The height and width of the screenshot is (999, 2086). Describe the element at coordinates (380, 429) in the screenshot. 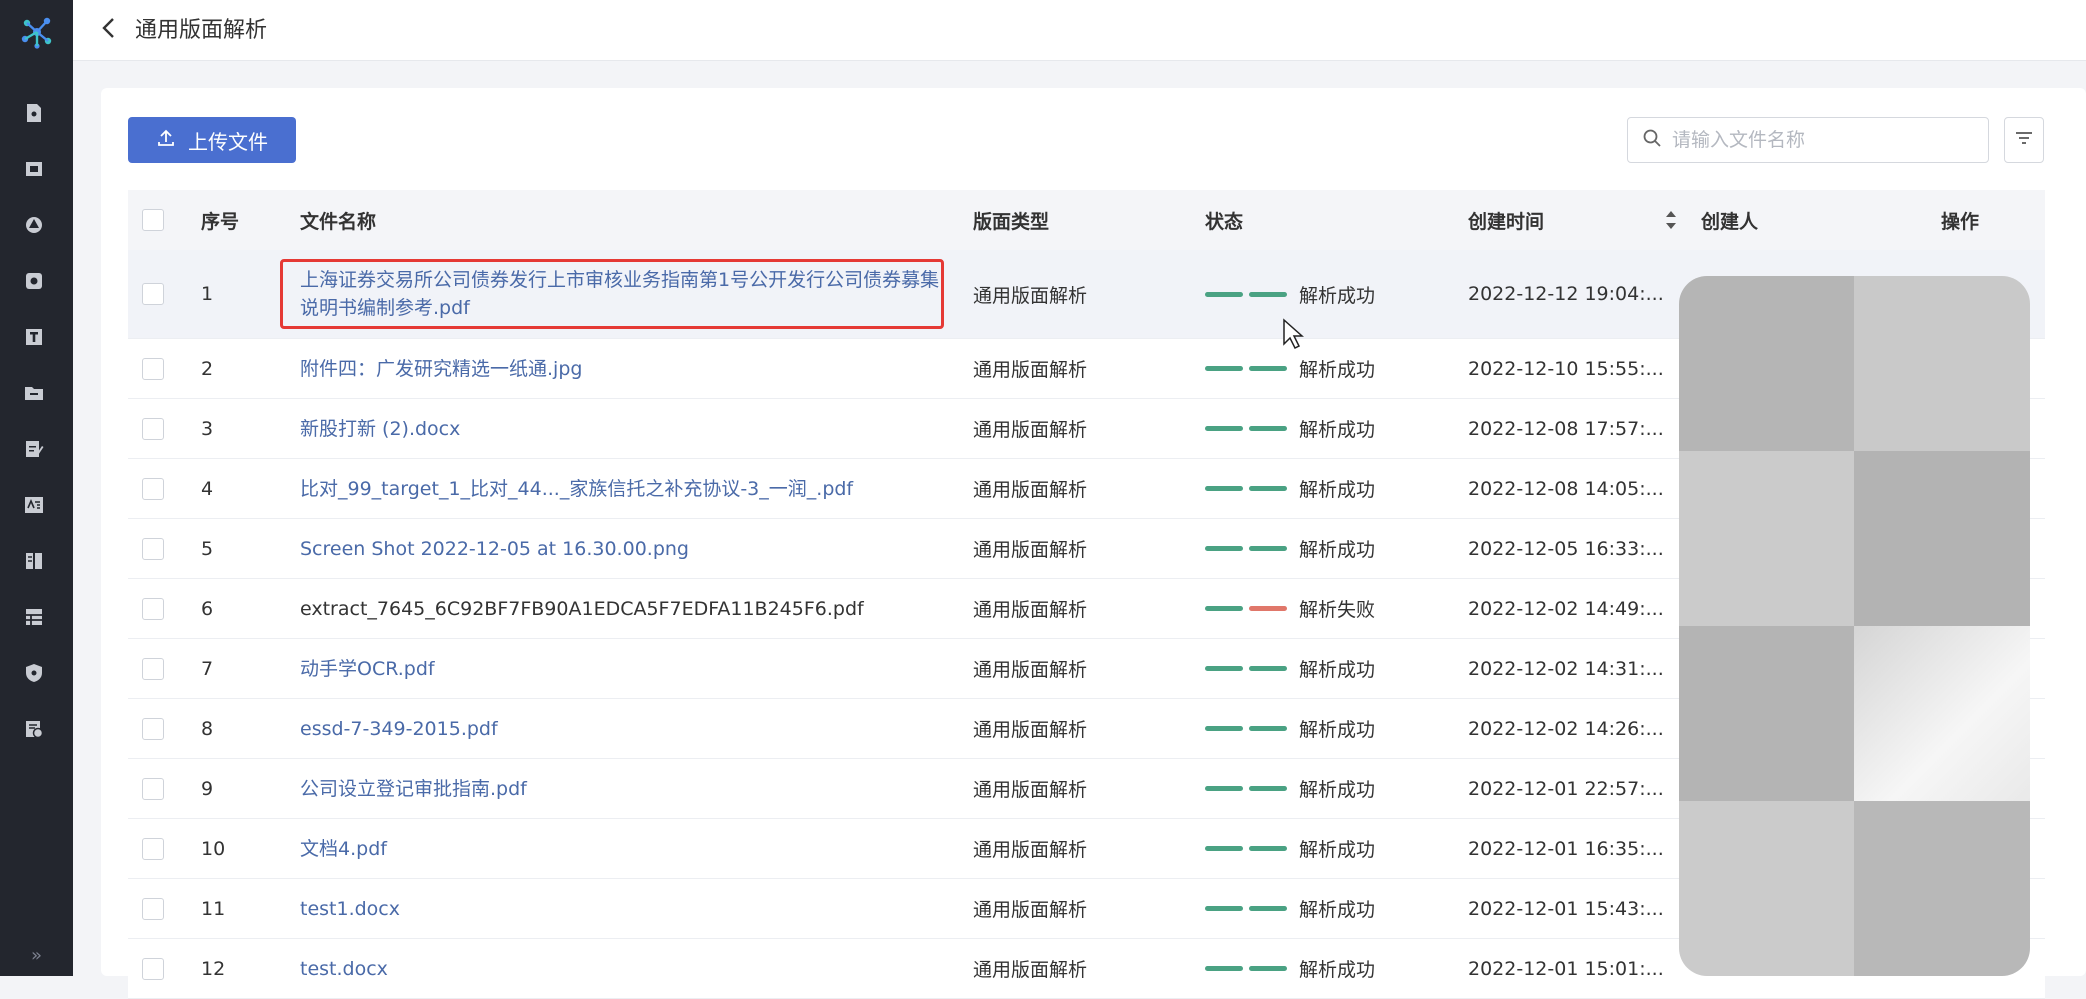

I see `file-name-link: 新股打新 (2).docx` at that location.